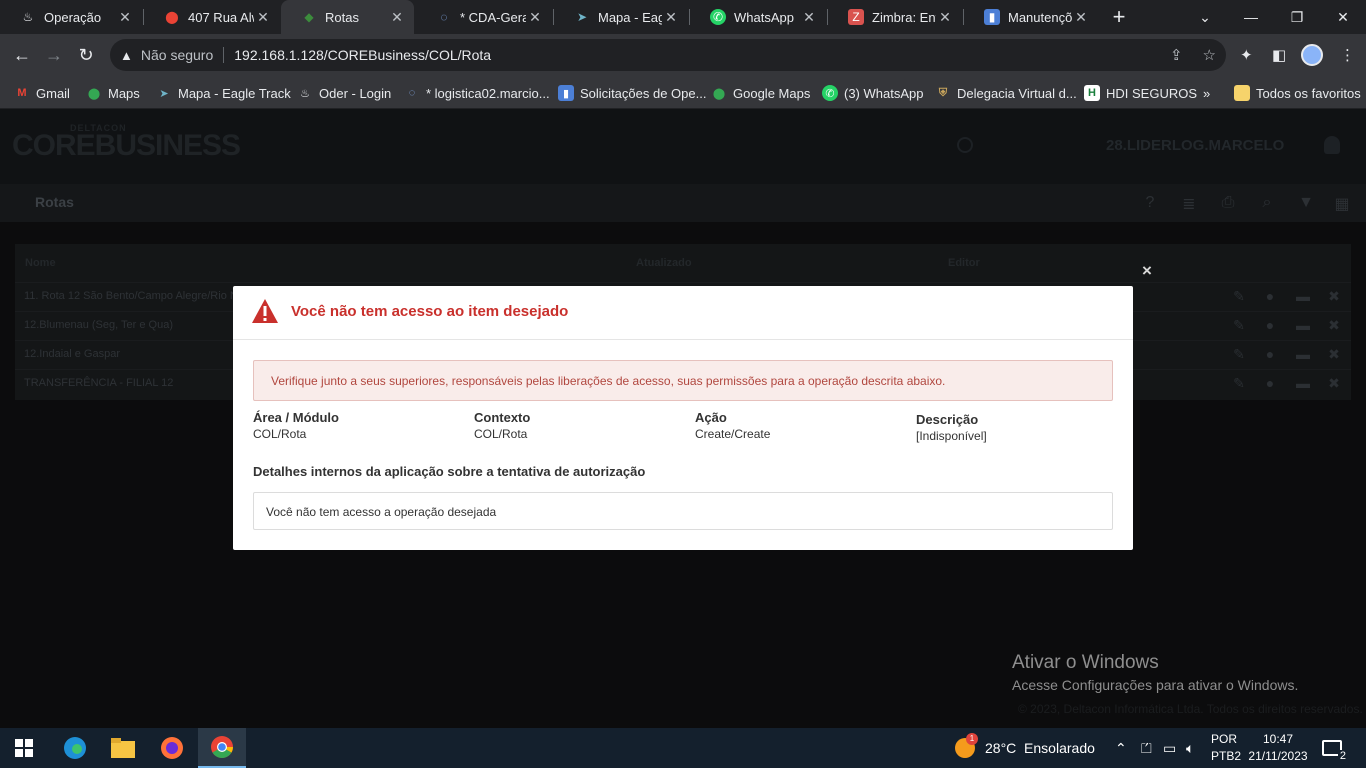 The height and width of the screenshot is (768, 1366). Describe the element at coordinates (1140, 93) in the screenshot. I see `bookmark-hdi: H HDI SEGUROS` at that location.